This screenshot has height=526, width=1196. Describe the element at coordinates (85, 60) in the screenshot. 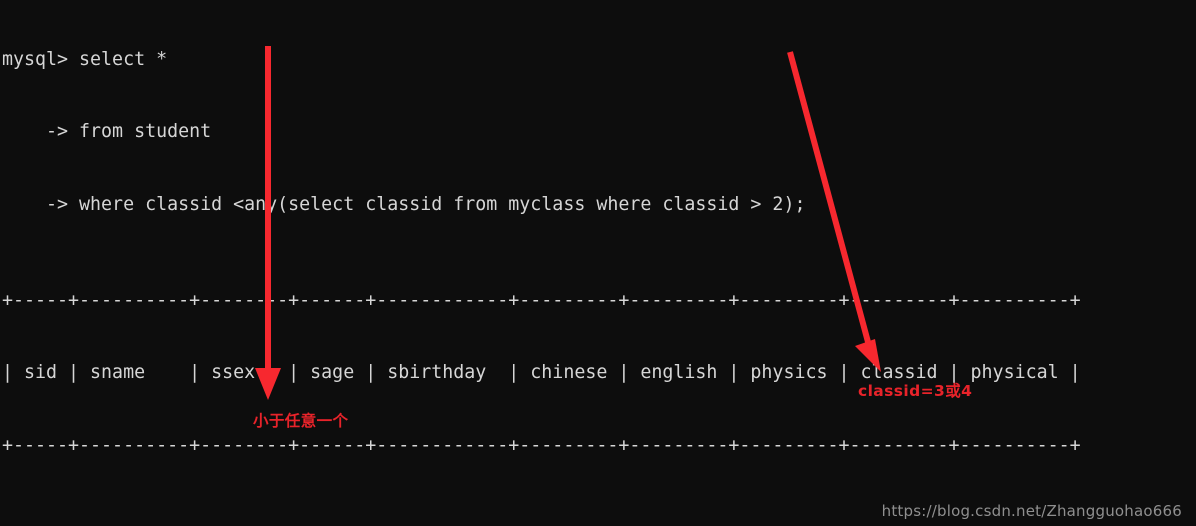

I see `query-line-1: mysql> select *` at that location.